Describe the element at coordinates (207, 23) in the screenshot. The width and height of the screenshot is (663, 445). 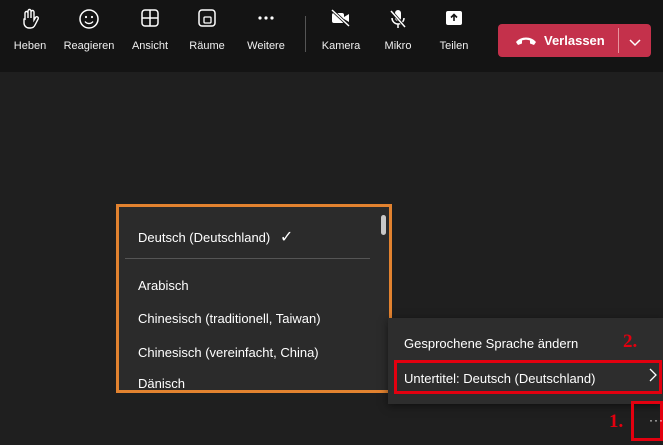
I see `rooms-icon` at that location.